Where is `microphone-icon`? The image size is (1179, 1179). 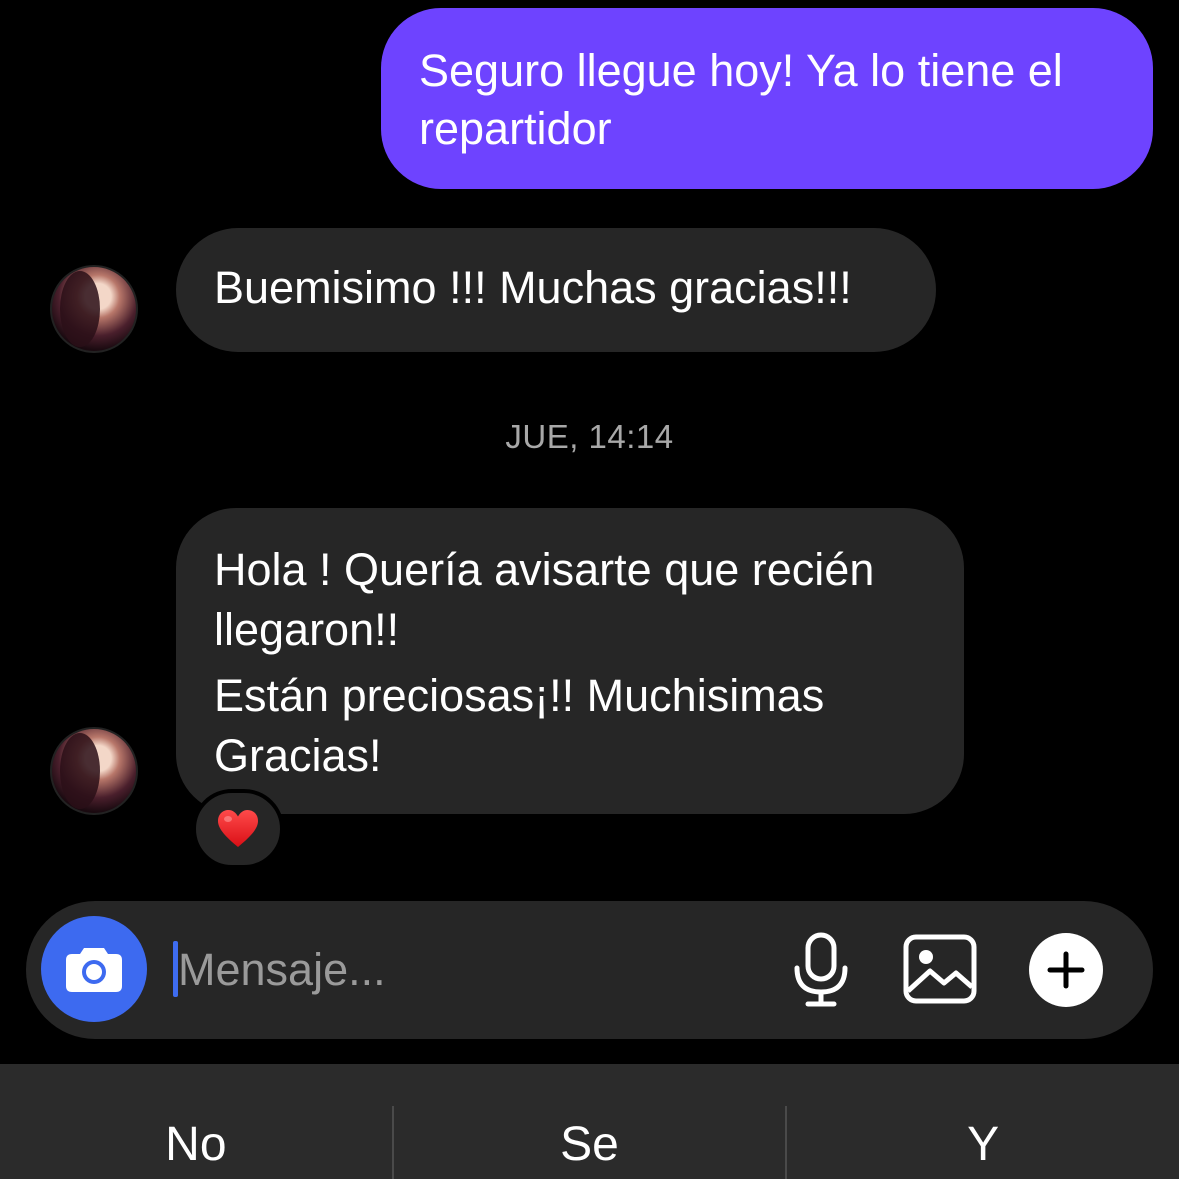
microphone-icon is located at coordinates (821, 969).